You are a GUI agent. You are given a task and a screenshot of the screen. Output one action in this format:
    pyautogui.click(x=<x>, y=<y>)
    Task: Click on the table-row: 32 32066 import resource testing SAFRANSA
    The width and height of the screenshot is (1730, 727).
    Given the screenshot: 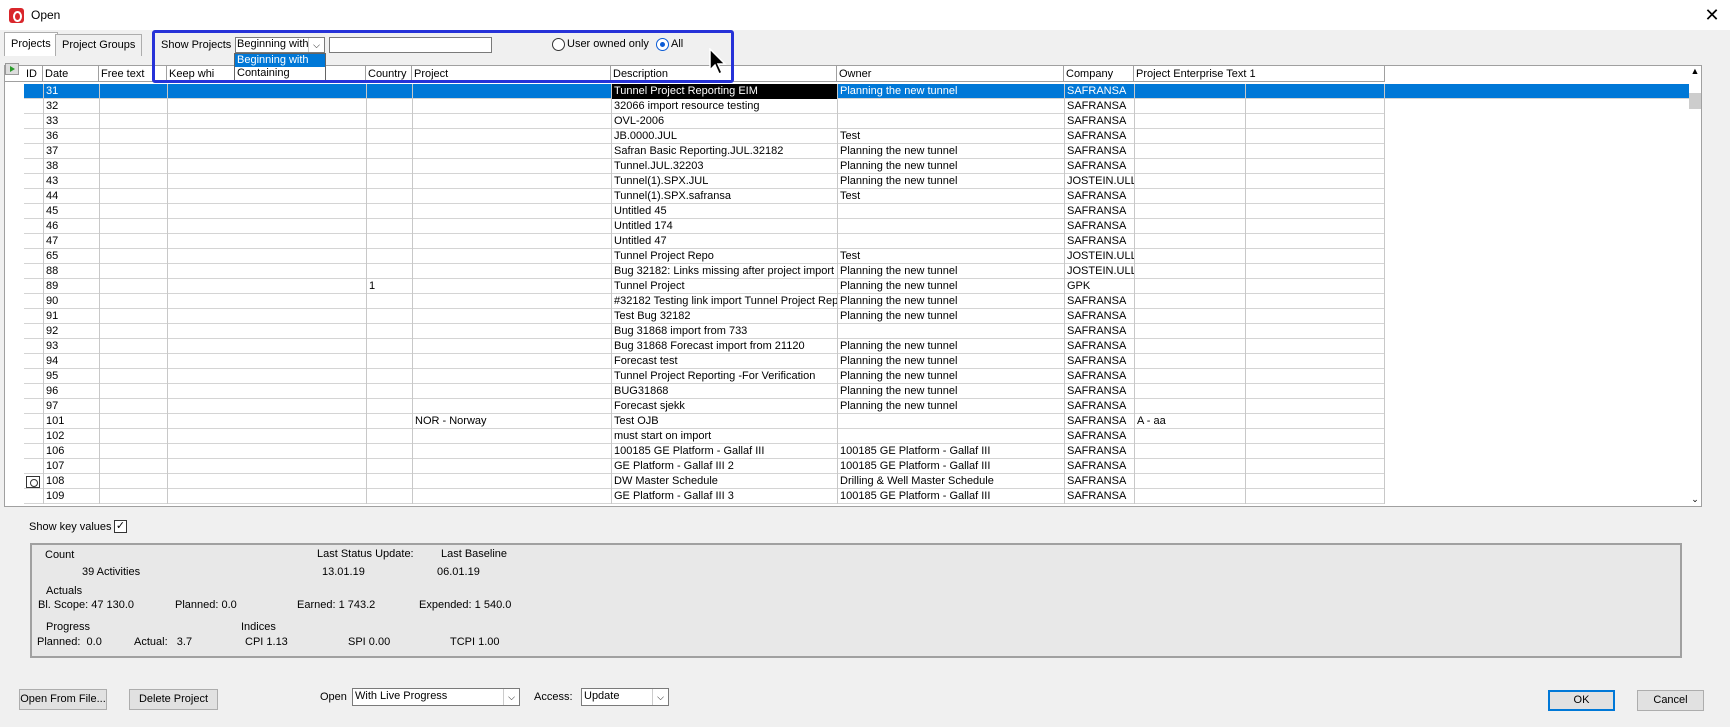 What is the action you would take?
    pyautogui.click(x=704, y=106)
    